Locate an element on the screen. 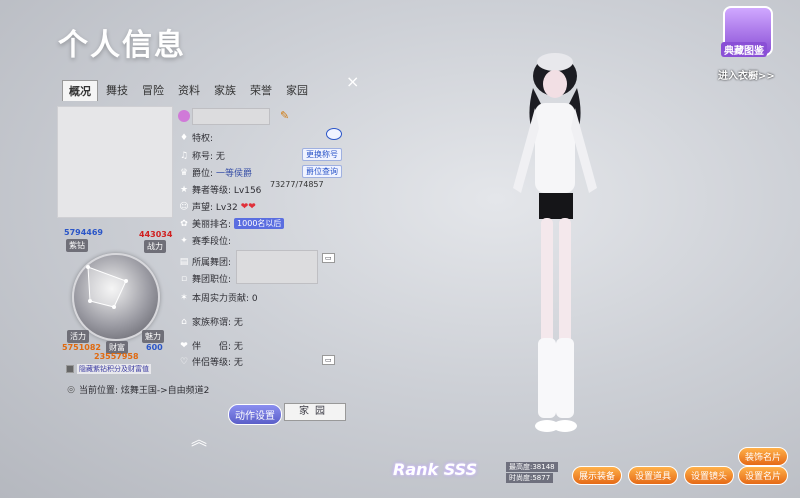  title-row: ♫ 称号: 无 is located at coordinates (202, 156).